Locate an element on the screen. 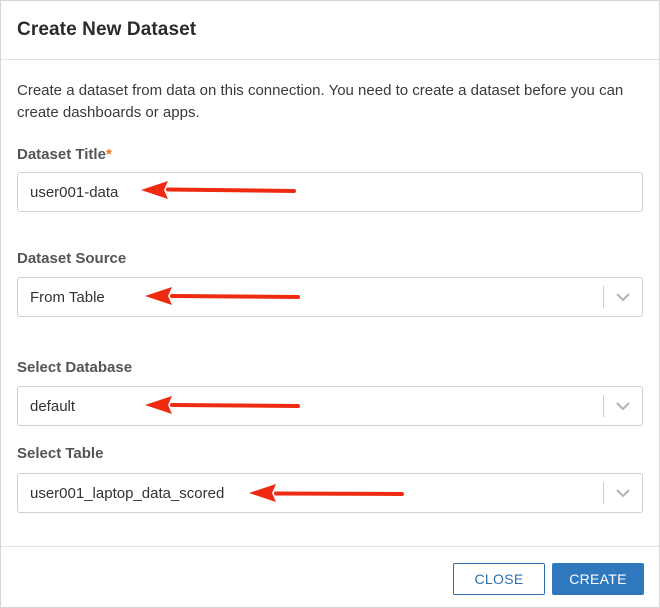  dataset-title-label: Dataset Title* is located at coordinates (64, 154).